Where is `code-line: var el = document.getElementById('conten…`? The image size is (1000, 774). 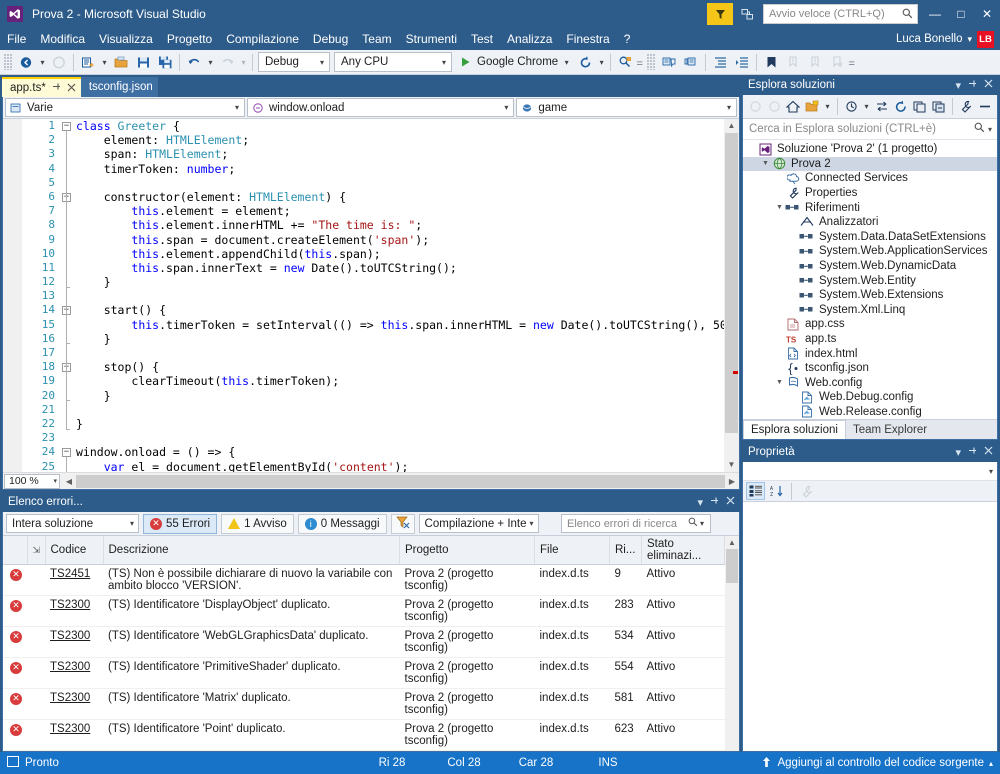
code-line: var el = document.getElementById('conten… is located at coordinates (407, 466).